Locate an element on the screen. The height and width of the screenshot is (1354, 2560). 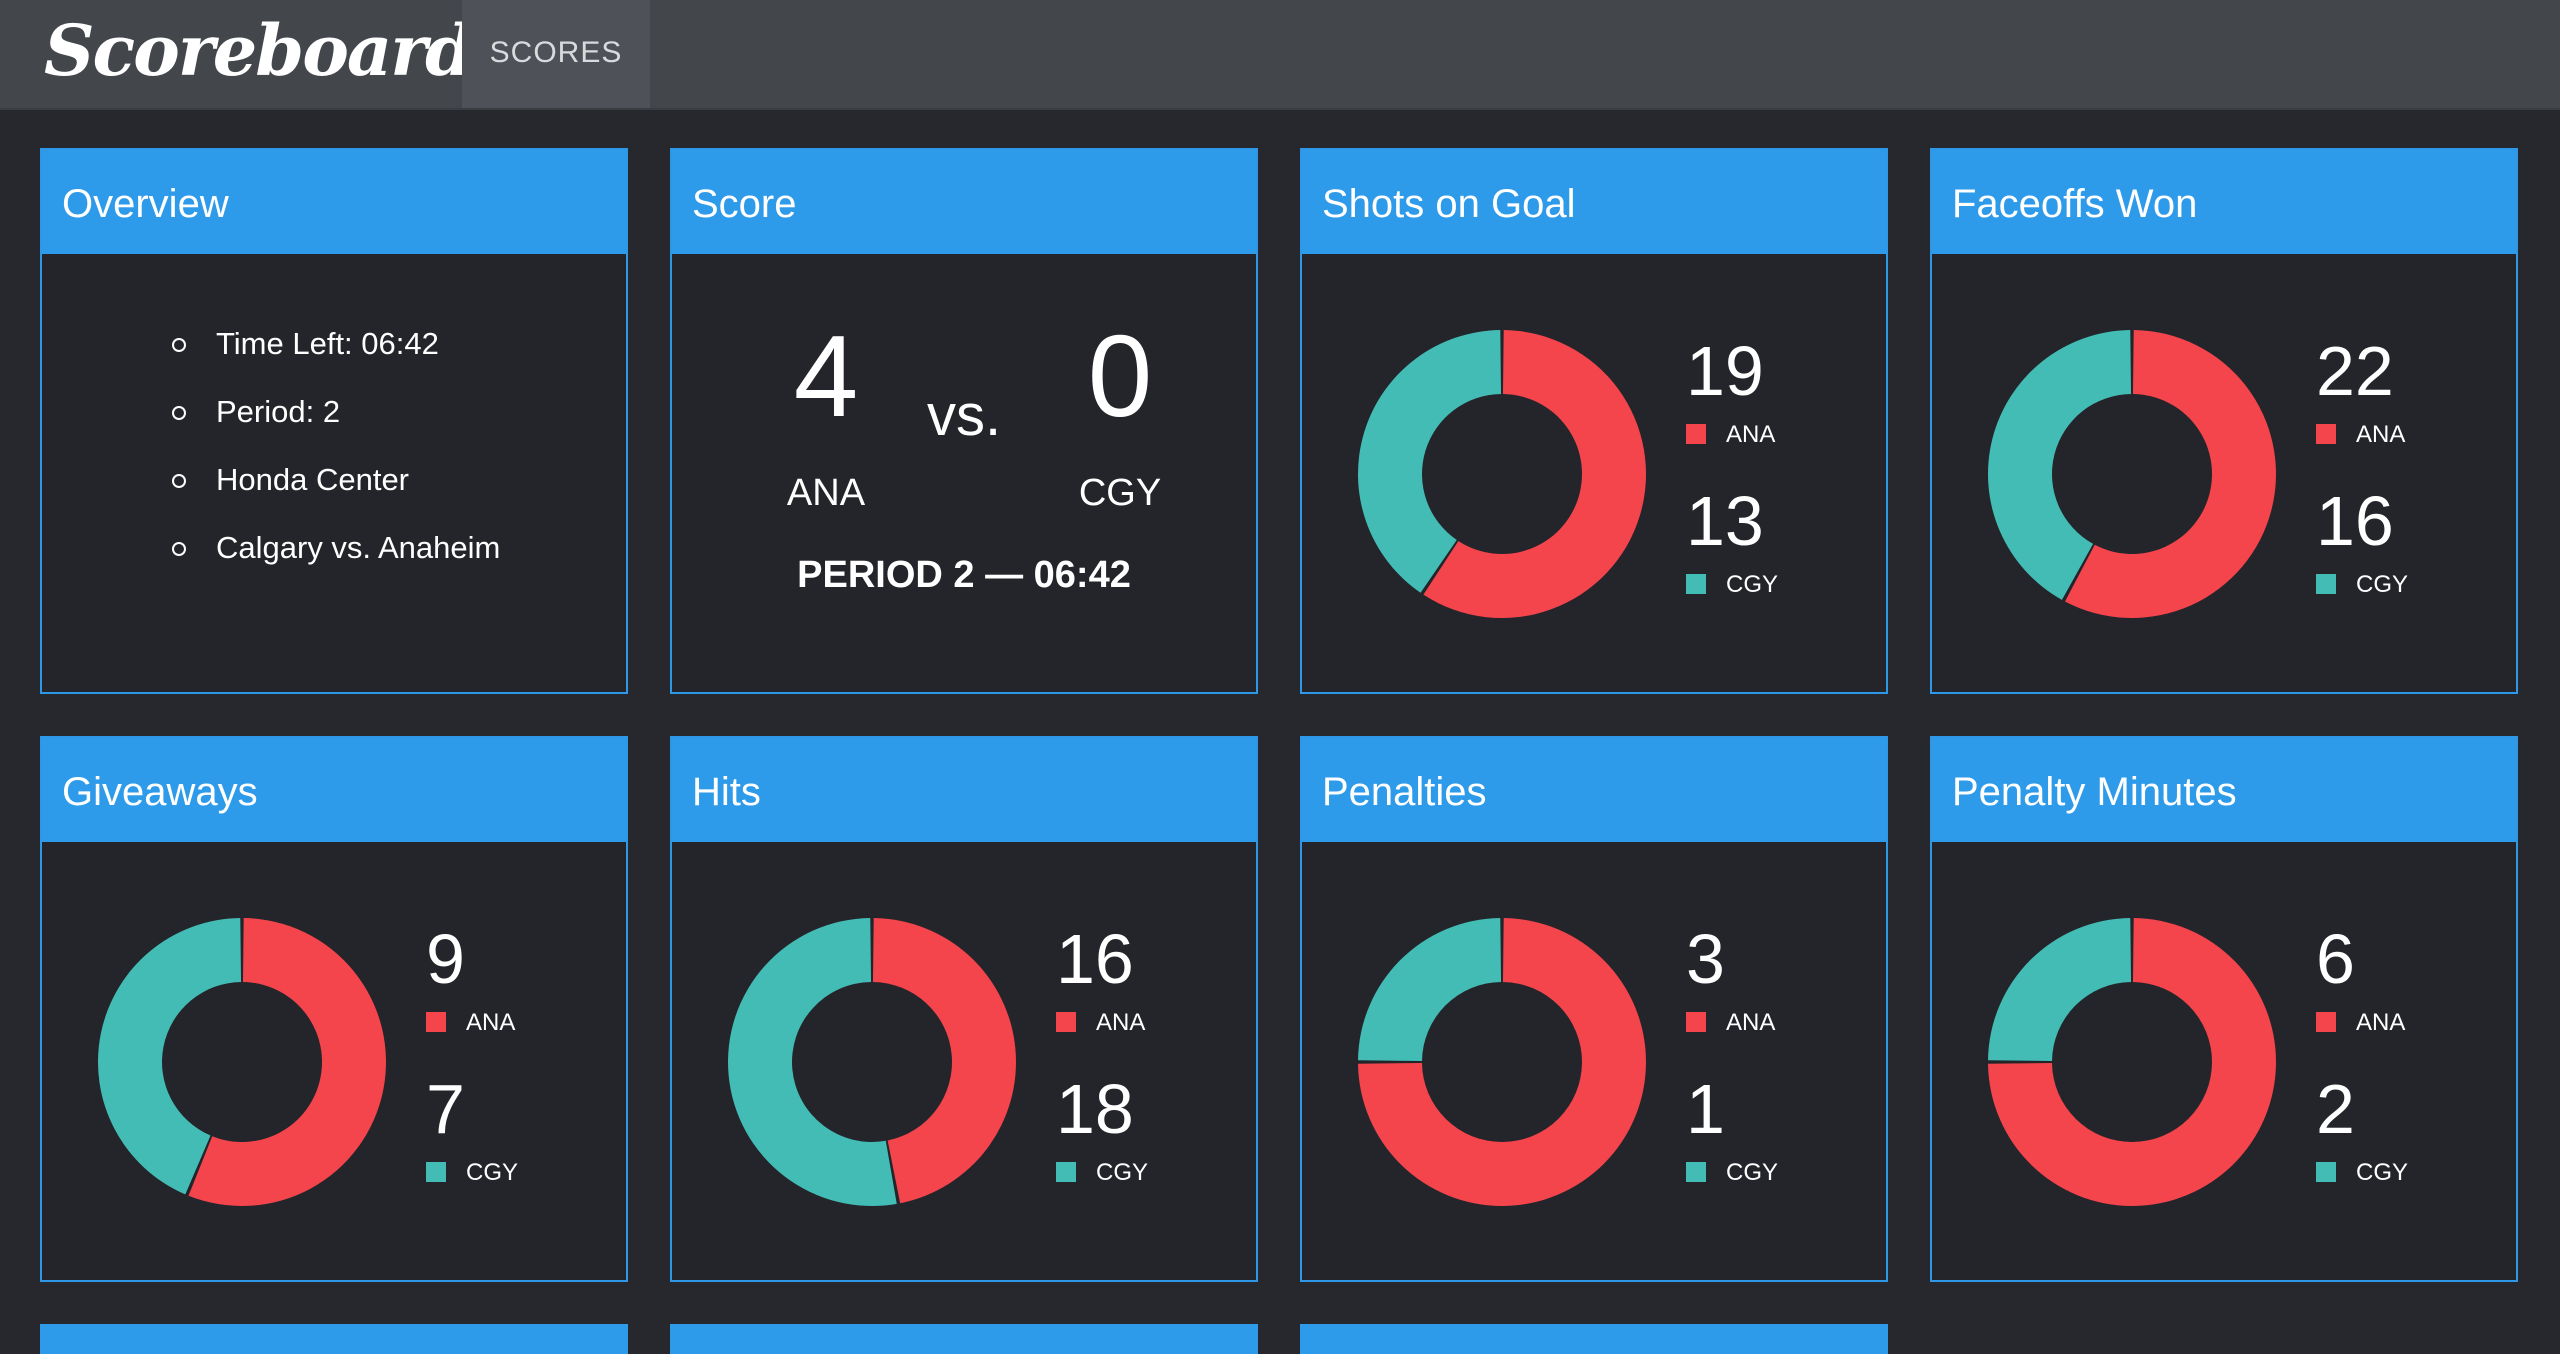
ana-value: 3 is located at coordinates (1705, 959).